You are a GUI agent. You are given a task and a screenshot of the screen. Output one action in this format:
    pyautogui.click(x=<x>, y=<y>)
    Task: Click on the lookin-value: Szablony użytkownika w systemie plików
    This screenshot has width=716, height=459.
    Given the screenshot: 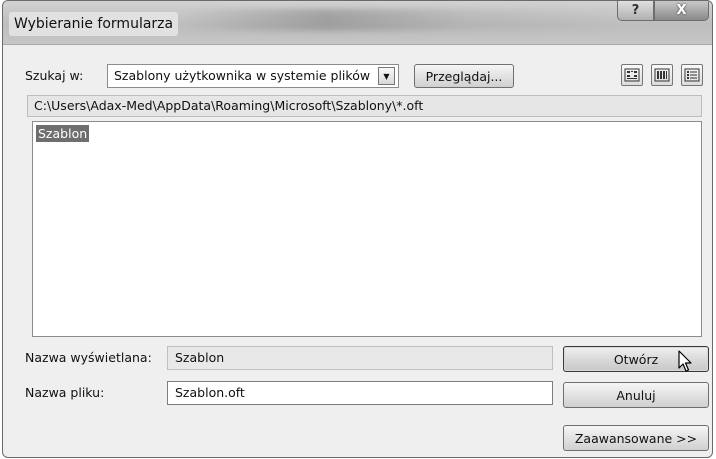 What is the action you would take?
    pyautogui.click(x=242, y=75)
    